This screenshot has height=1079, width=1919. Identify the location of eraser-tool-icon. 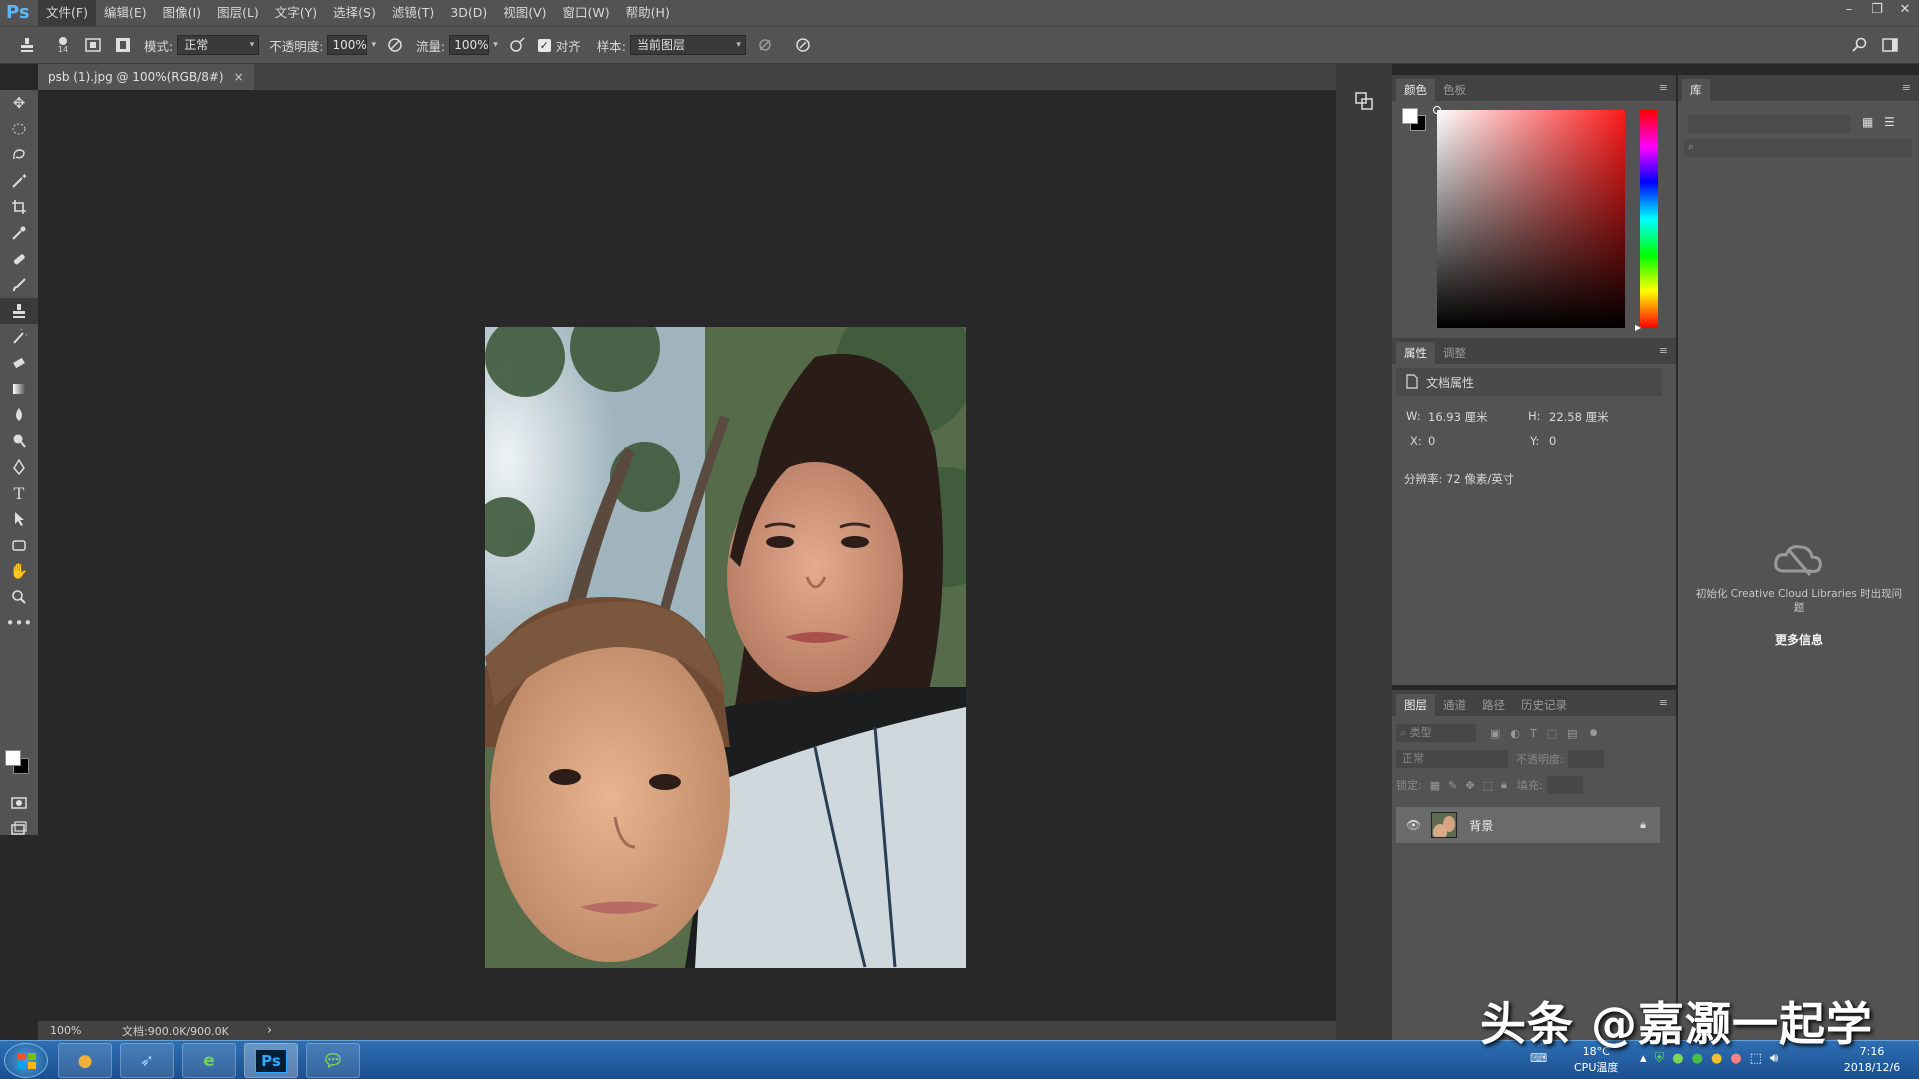
(19, 363).